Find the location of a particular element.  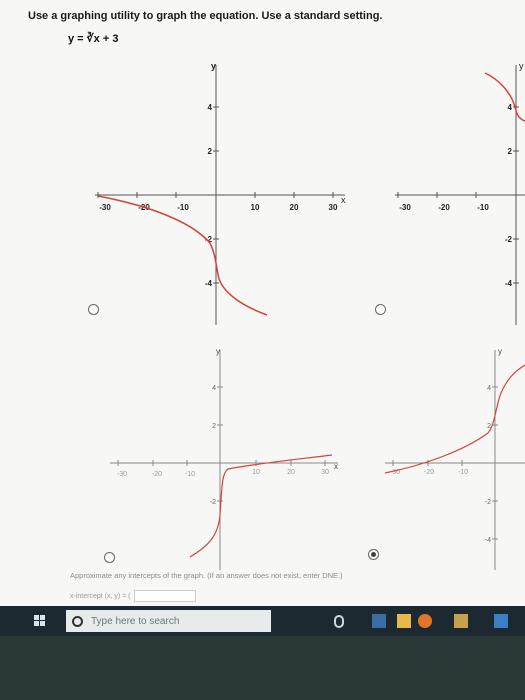

store-icon is located at coordinates (461, 621).